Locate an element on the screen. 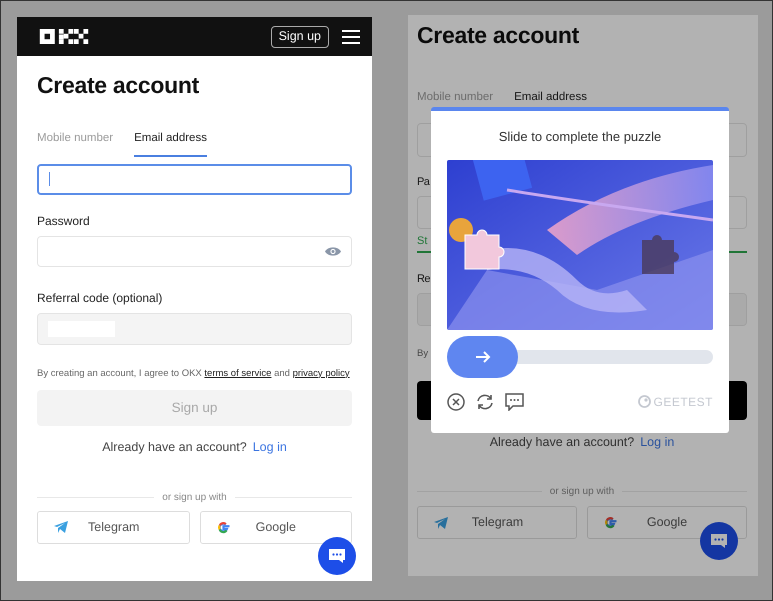 The image size is (773, 601). arrow-icon is located at coordinates (482, 356).